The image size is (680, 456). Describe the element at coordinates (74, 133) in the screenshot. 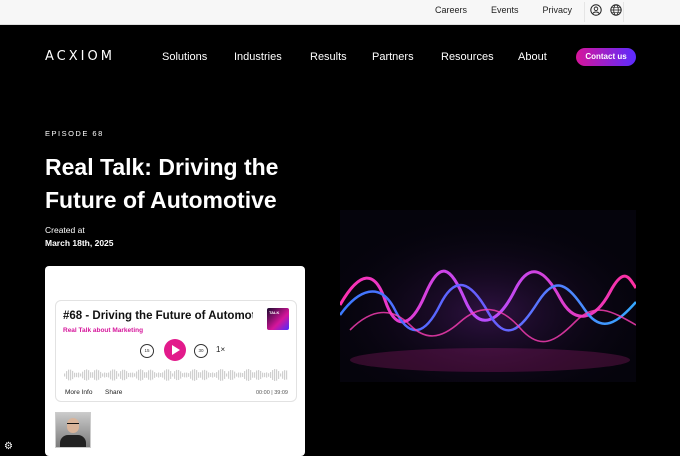

I see `episode-number: EPISODE 68` at that location.